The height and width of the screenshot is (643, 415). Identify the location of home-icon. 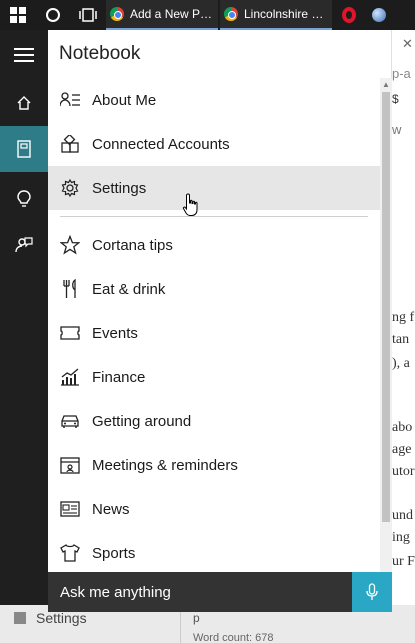
(24, 103).